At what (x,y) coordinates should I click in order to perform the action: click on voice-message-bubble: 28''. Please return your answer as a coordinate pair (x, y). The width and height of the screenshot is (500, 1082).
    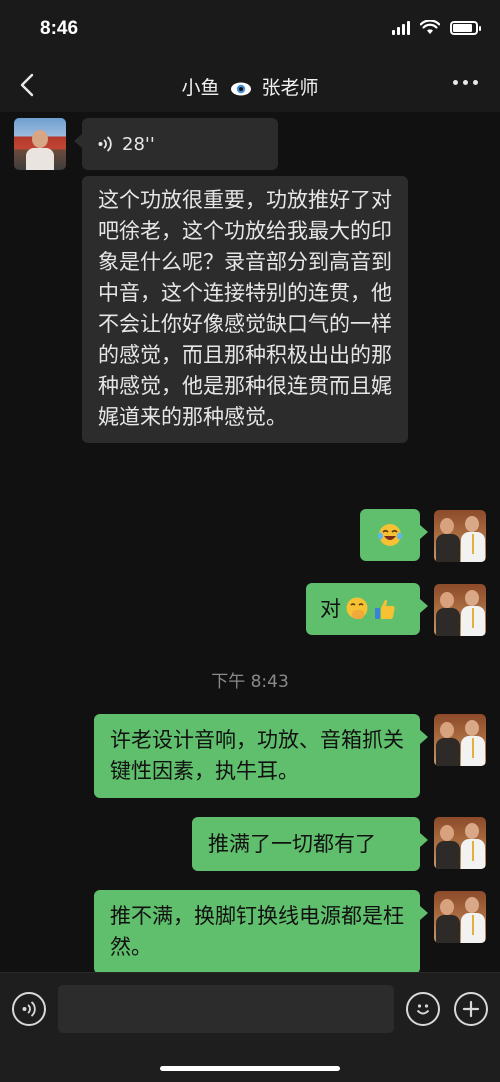
    Looking at the image, I should click on (176, 144).